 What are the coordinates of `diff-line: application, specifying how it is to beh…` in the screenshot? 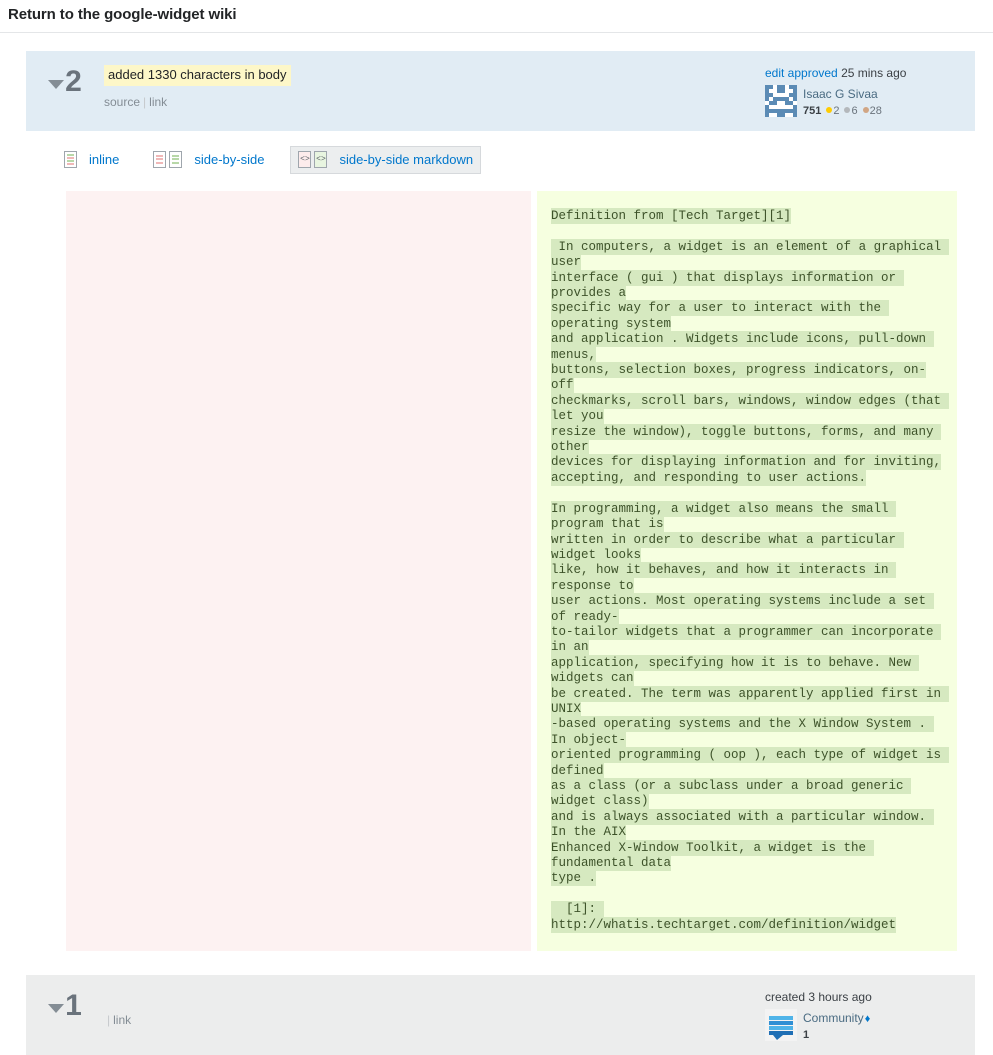 It's located at (748, 670).